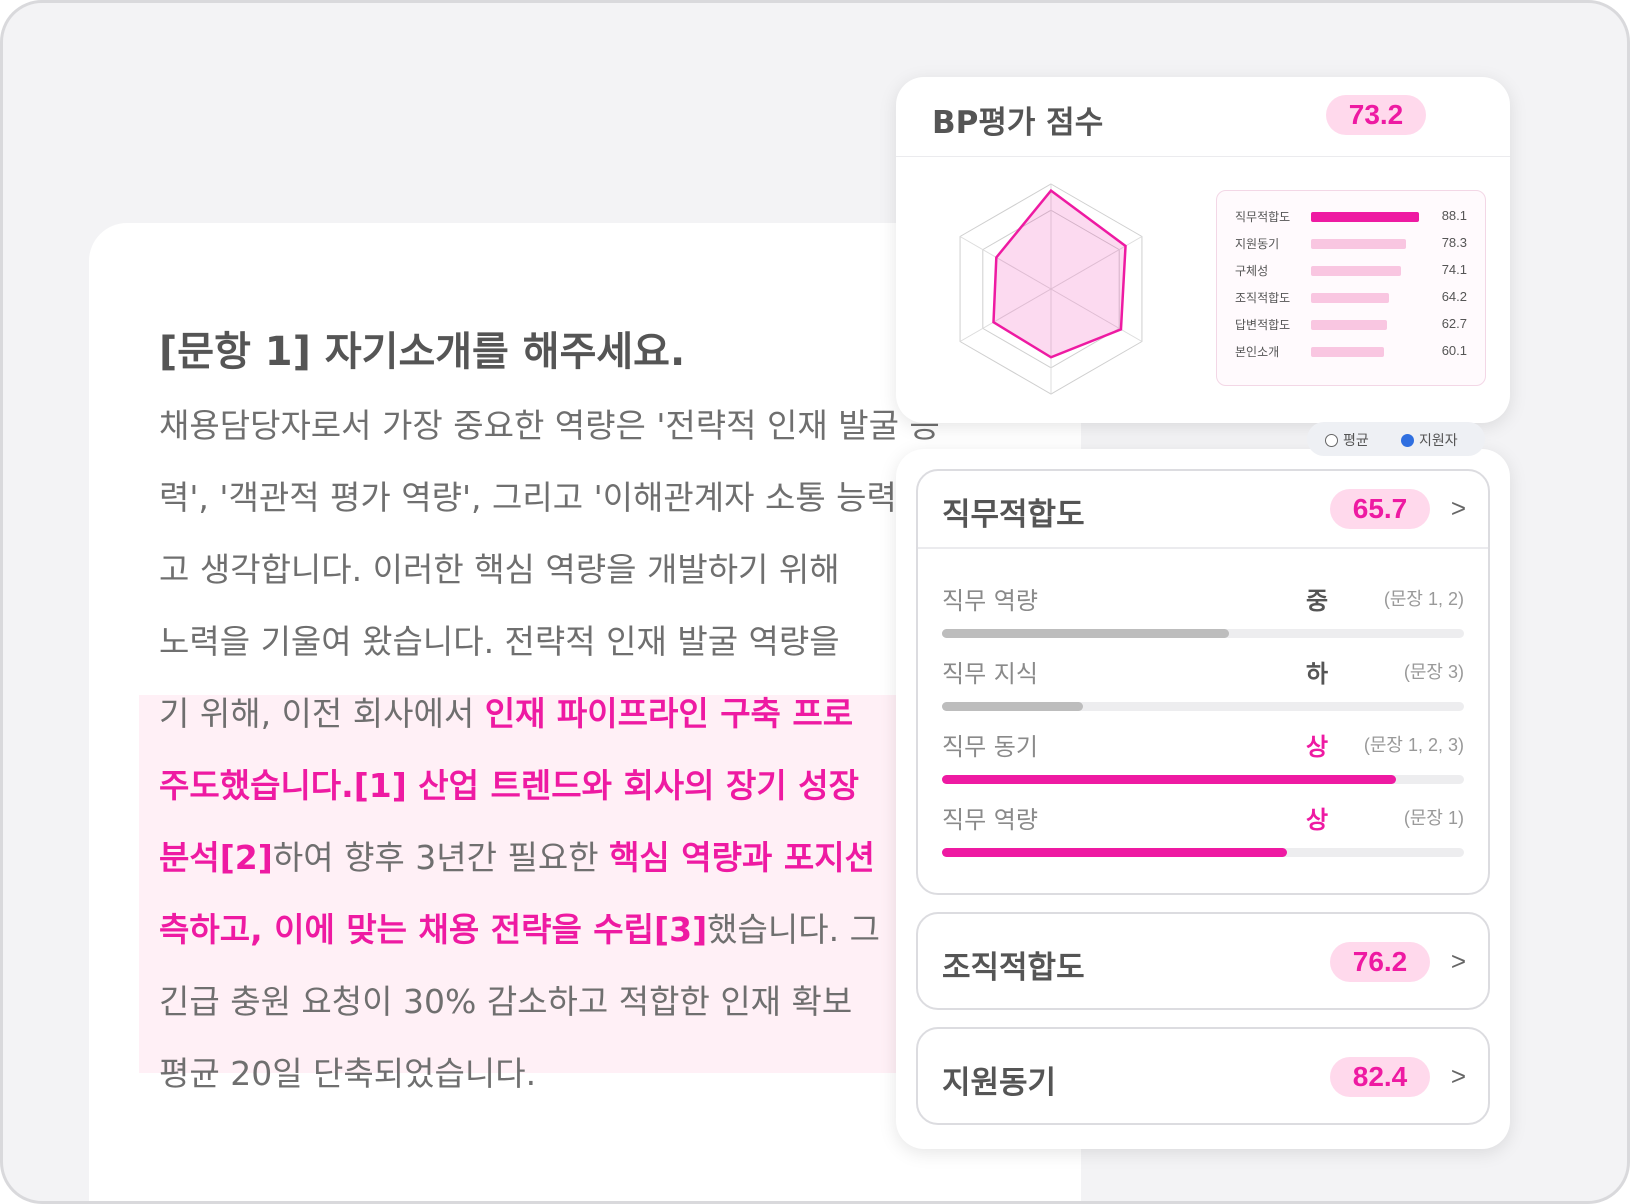 This screenshot has width=1630, height=1204. Describe the element at coordinates (1380, 962) in the screenshot. I see `org-fit-score-badge: 76.2` at that location.